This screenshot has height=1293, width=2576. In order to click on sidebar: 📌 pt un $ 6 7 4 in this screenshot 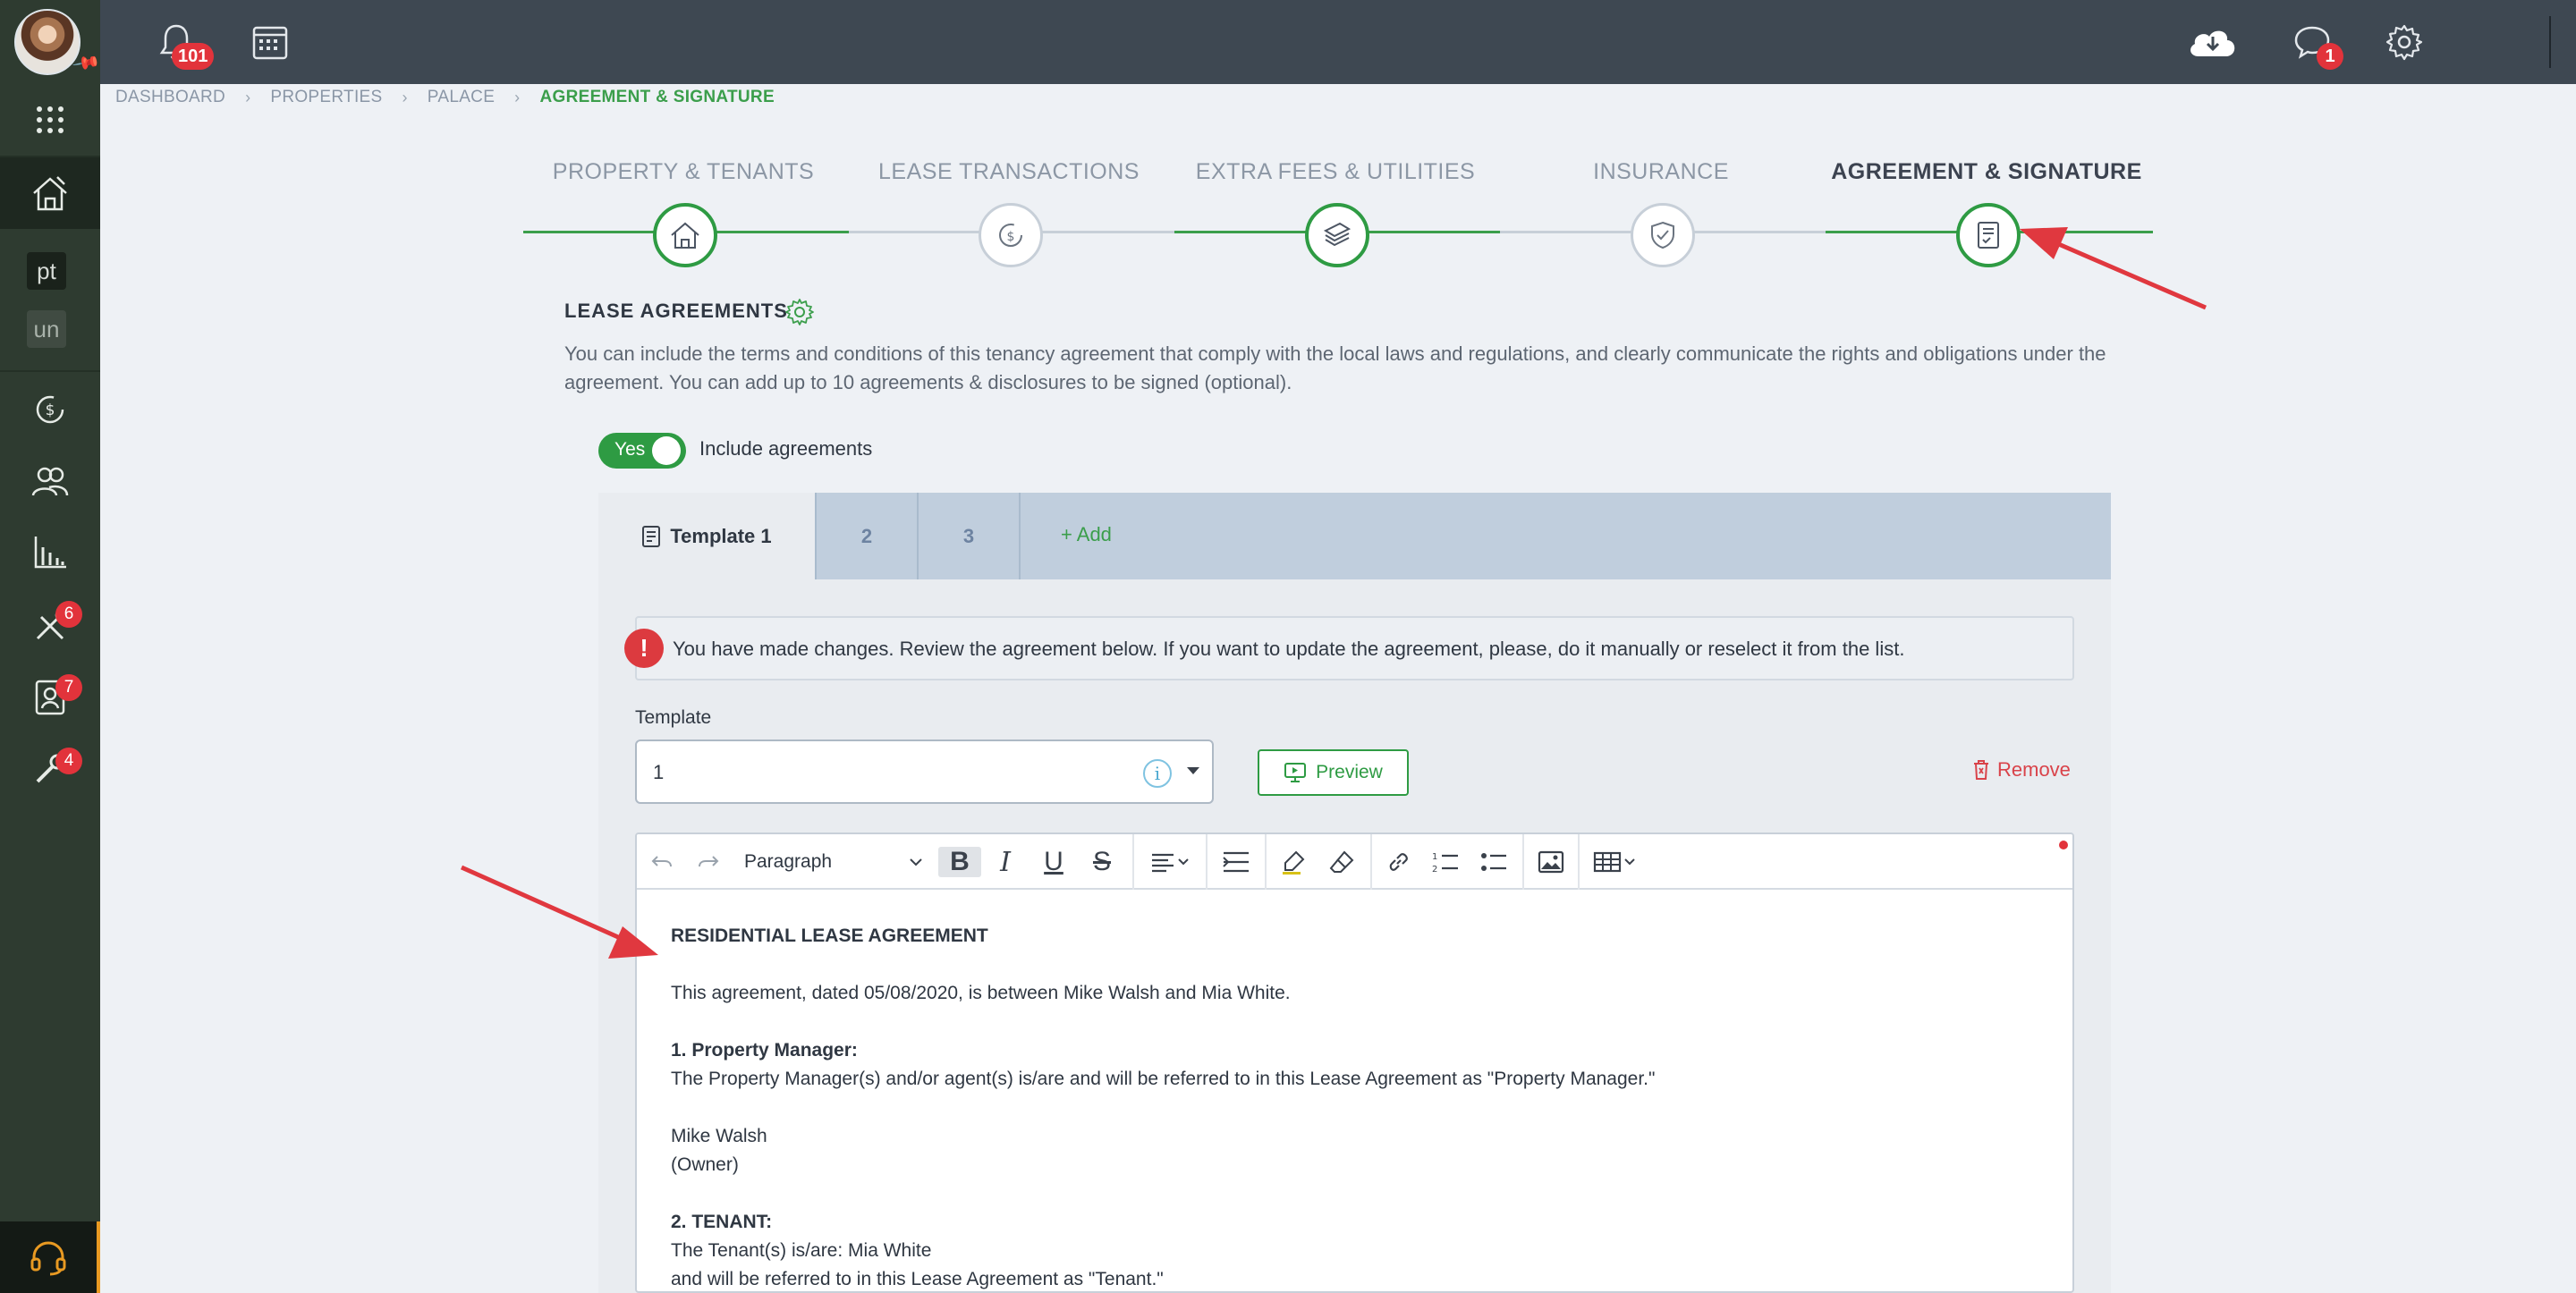, I will do `click(50, 647)`.